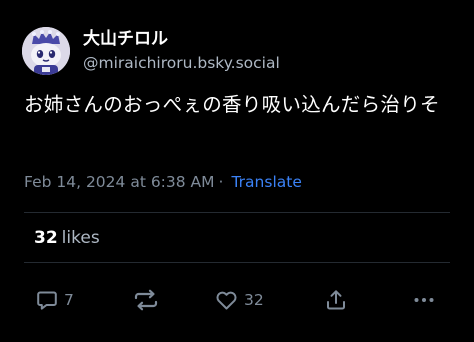 The height and width of the screenshot is (342, 474). I want to click on handle: @miraichiroru.bsky.social, so click(181, 63).